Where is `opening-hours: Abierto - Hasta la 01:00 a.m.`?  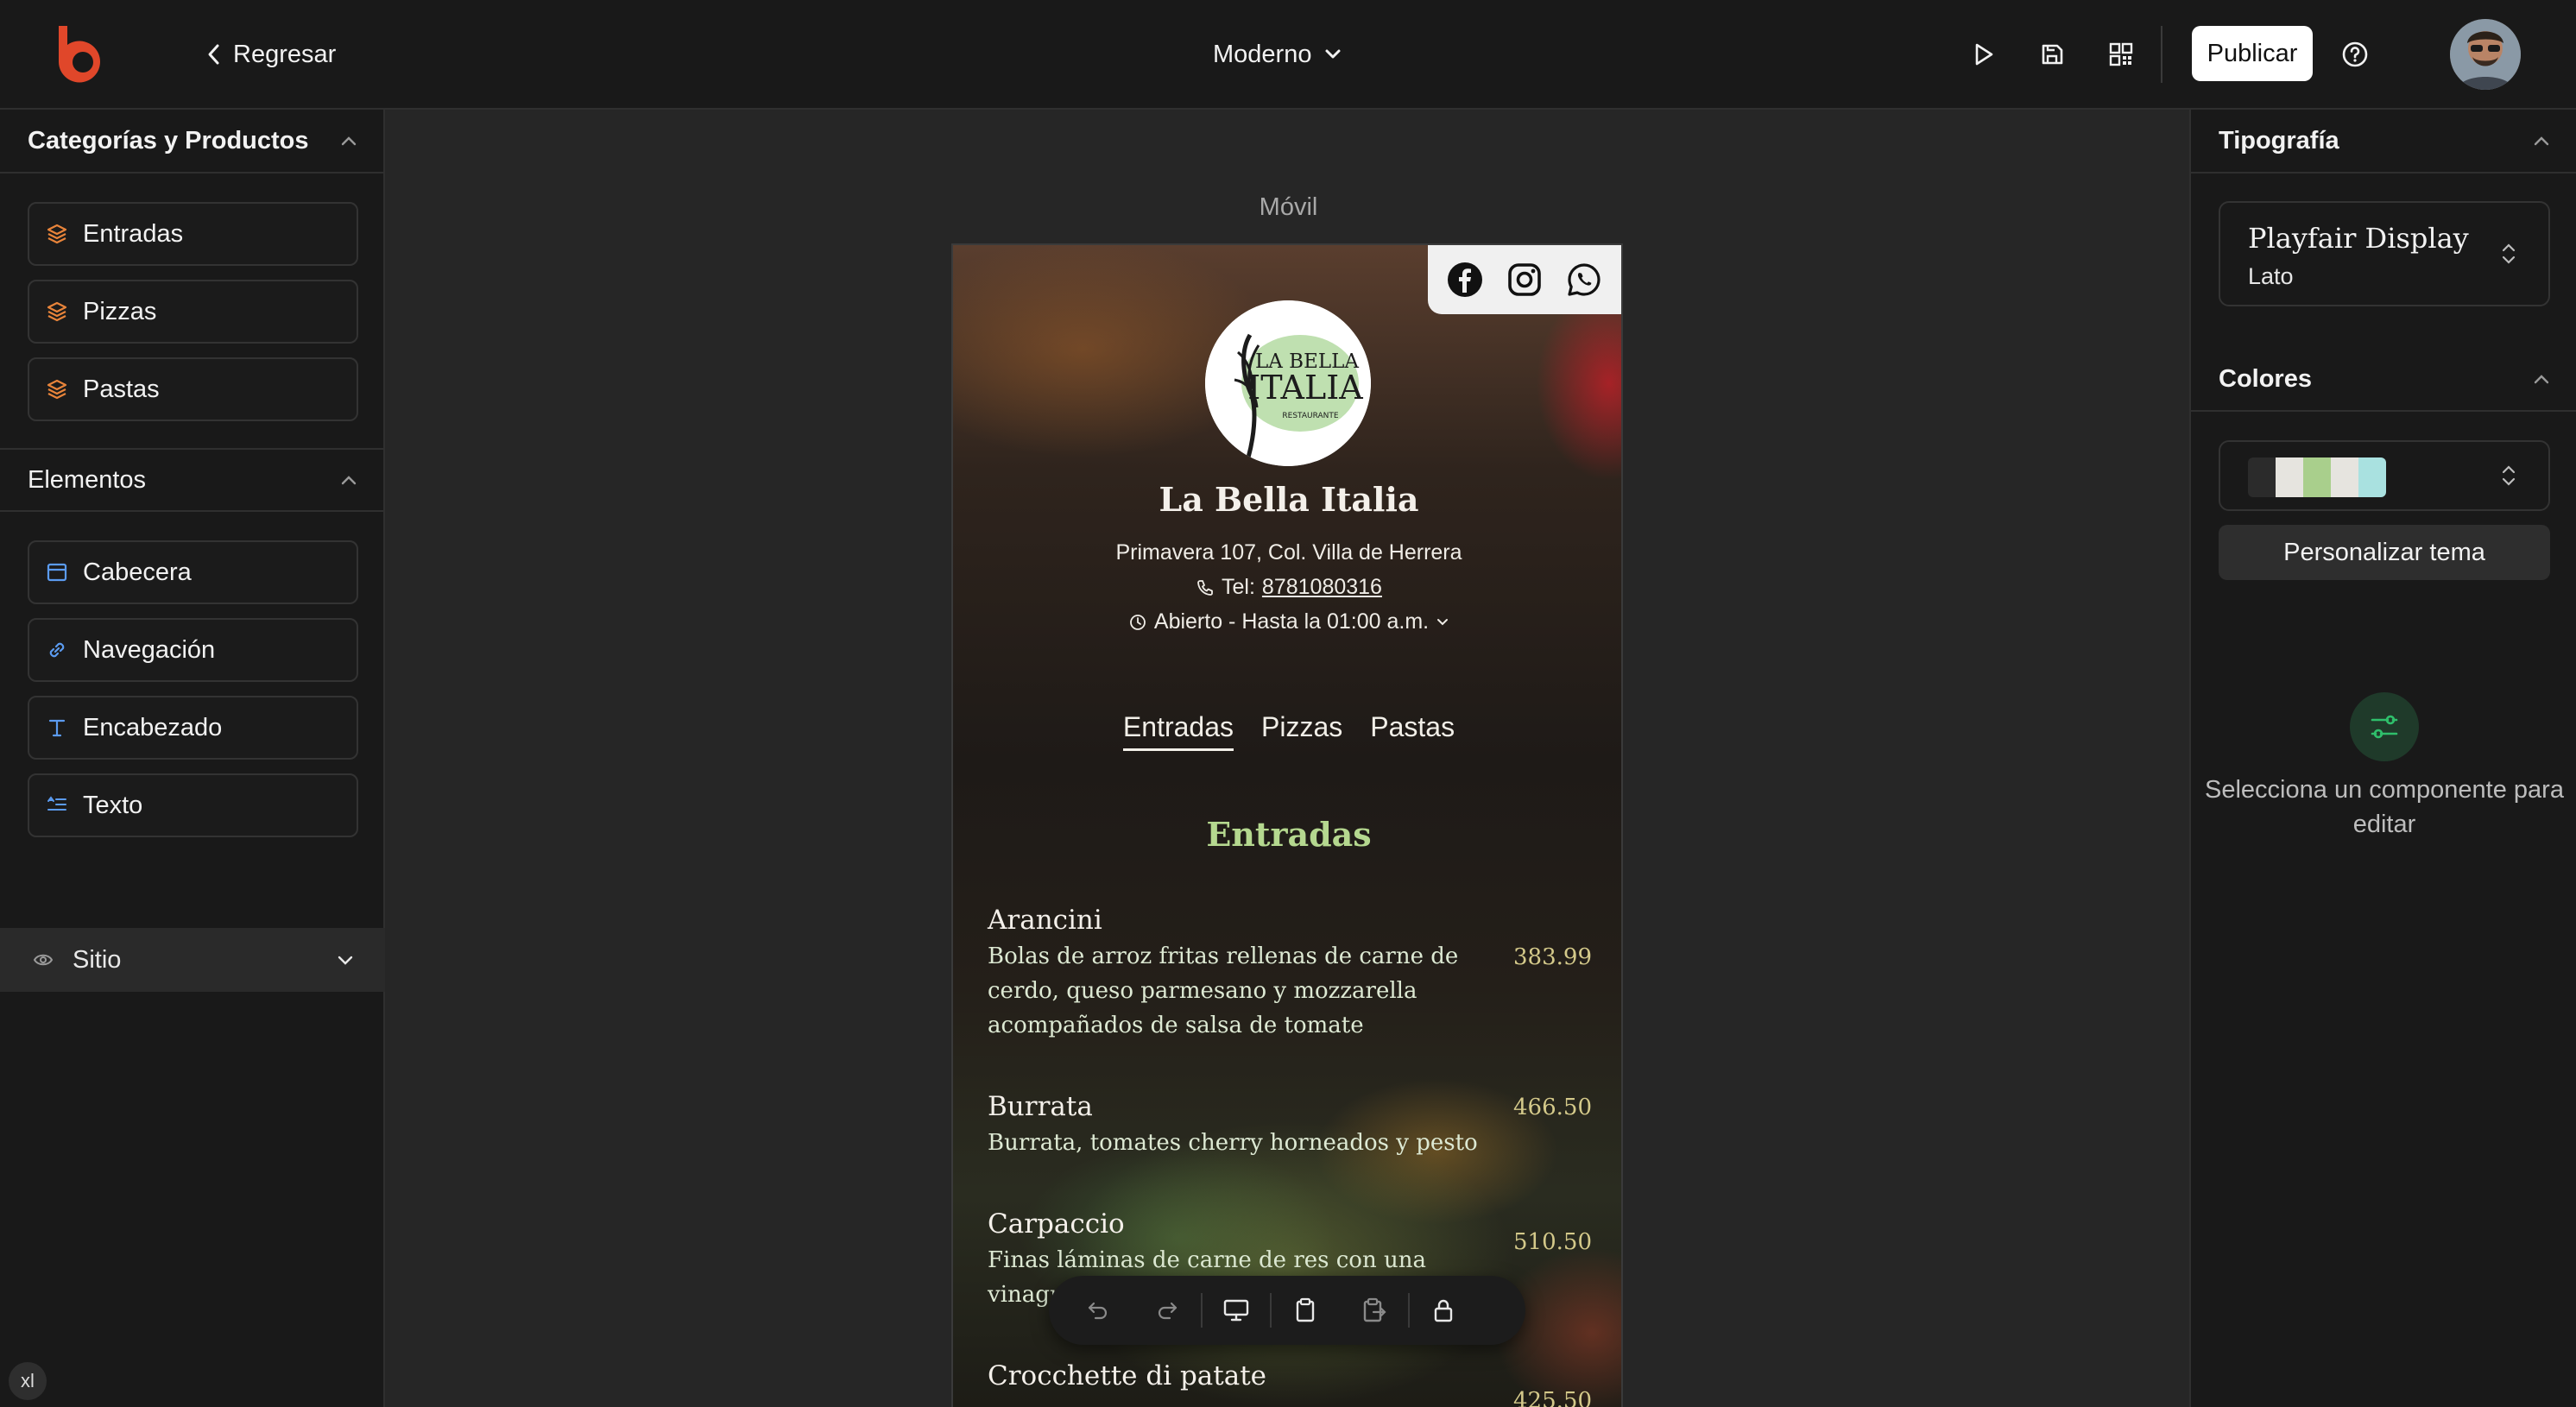 opening-hours: Abierto - Hasta la 01:00 a.m. is located at coordinates (1287, 621).